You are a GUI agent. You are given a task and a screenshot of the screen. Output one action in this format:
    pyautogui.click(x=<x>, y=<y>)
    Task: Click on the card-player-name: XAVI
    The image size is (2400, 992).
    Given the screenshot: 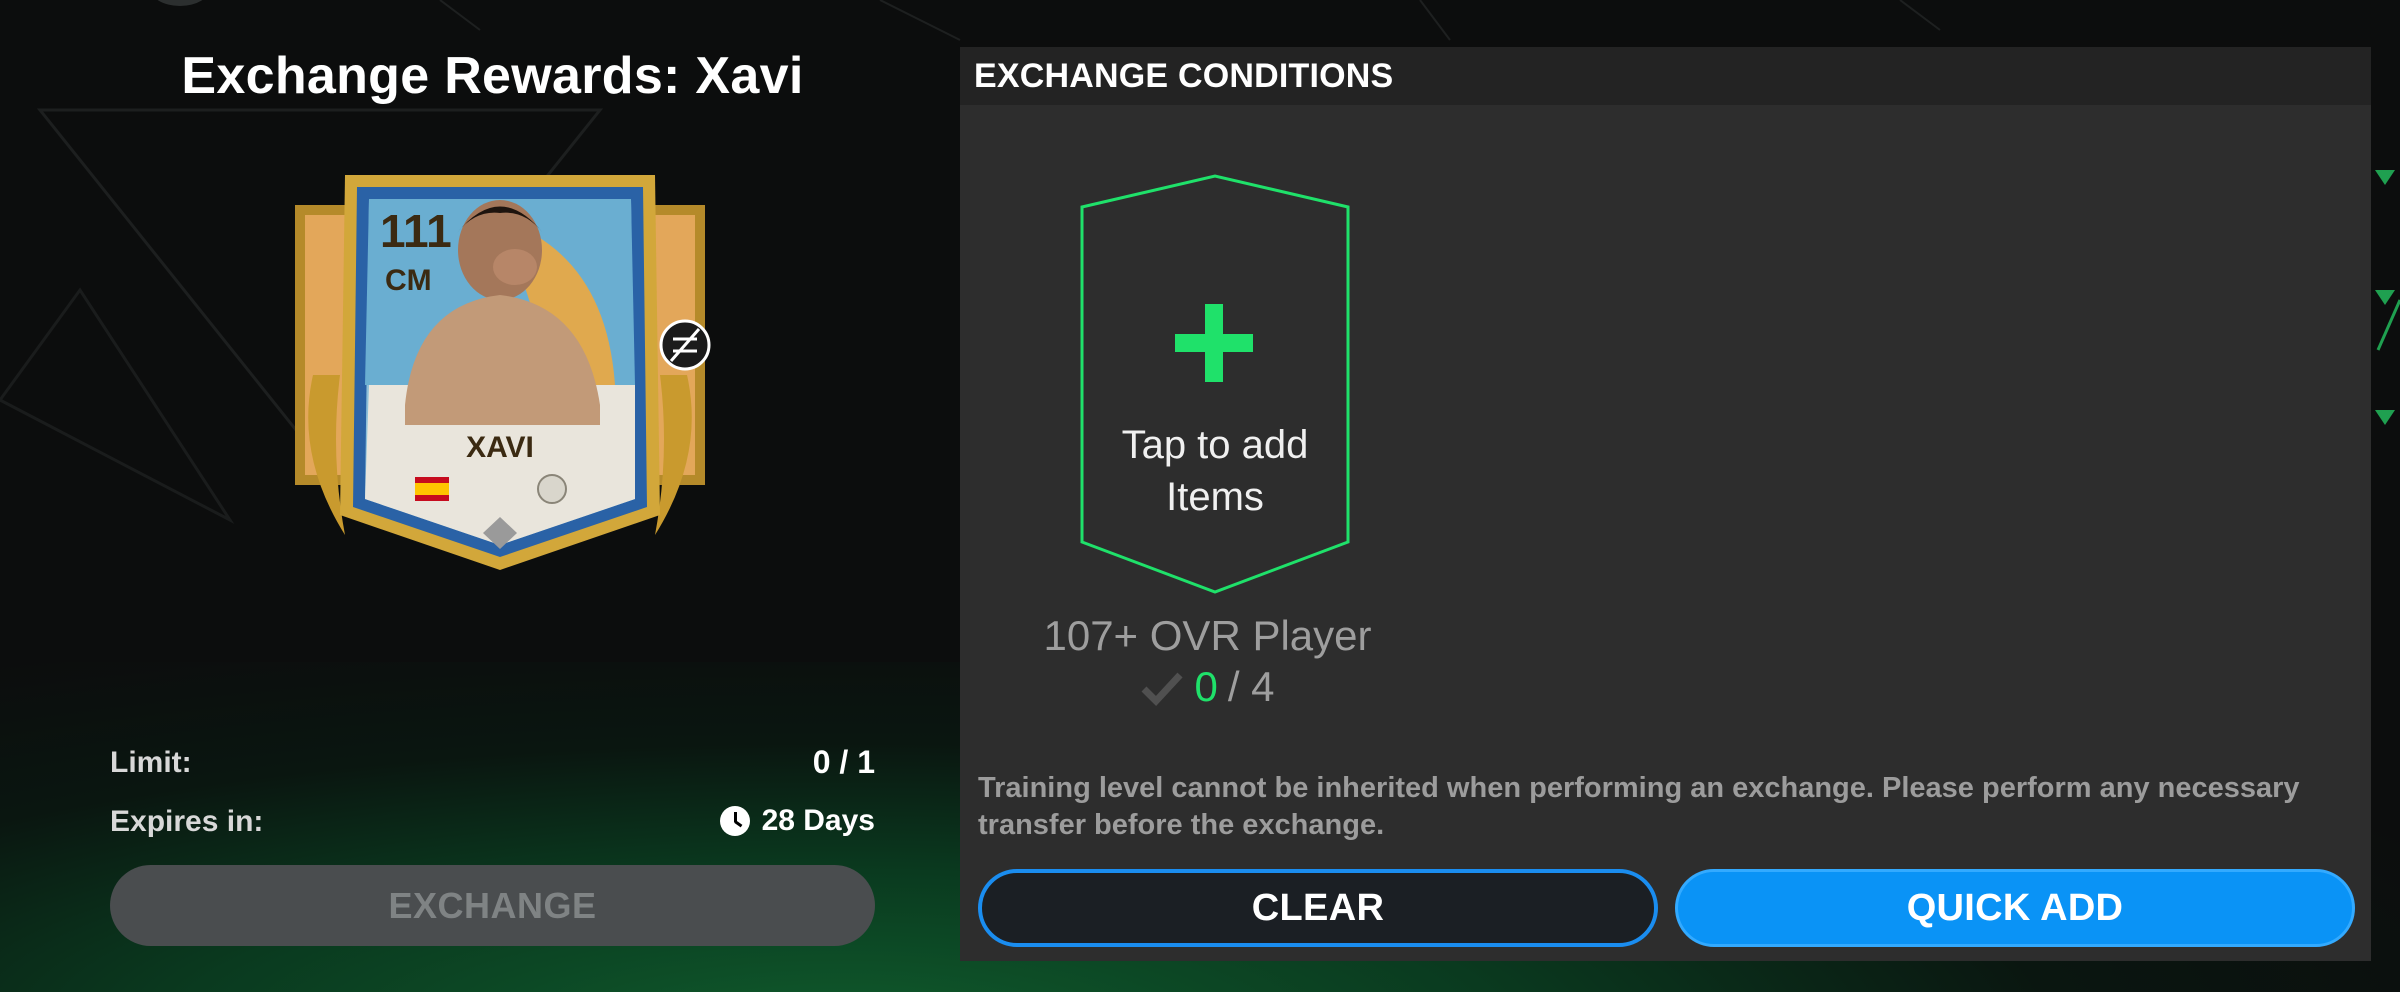 What is the action you would take?
    pyautogui.click(x=500, y=447)
    